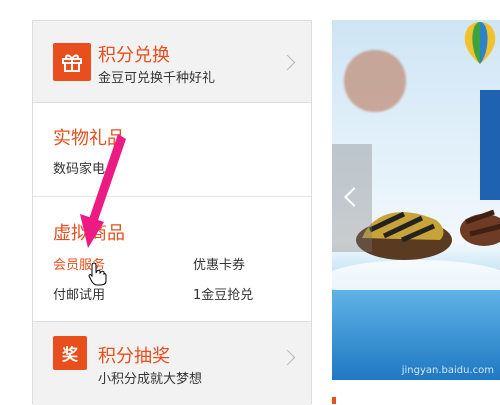 Image resolution: width=500 pixels, height=405 pixels. I want to click on annotation-arrow-icon, so click(103, 191).